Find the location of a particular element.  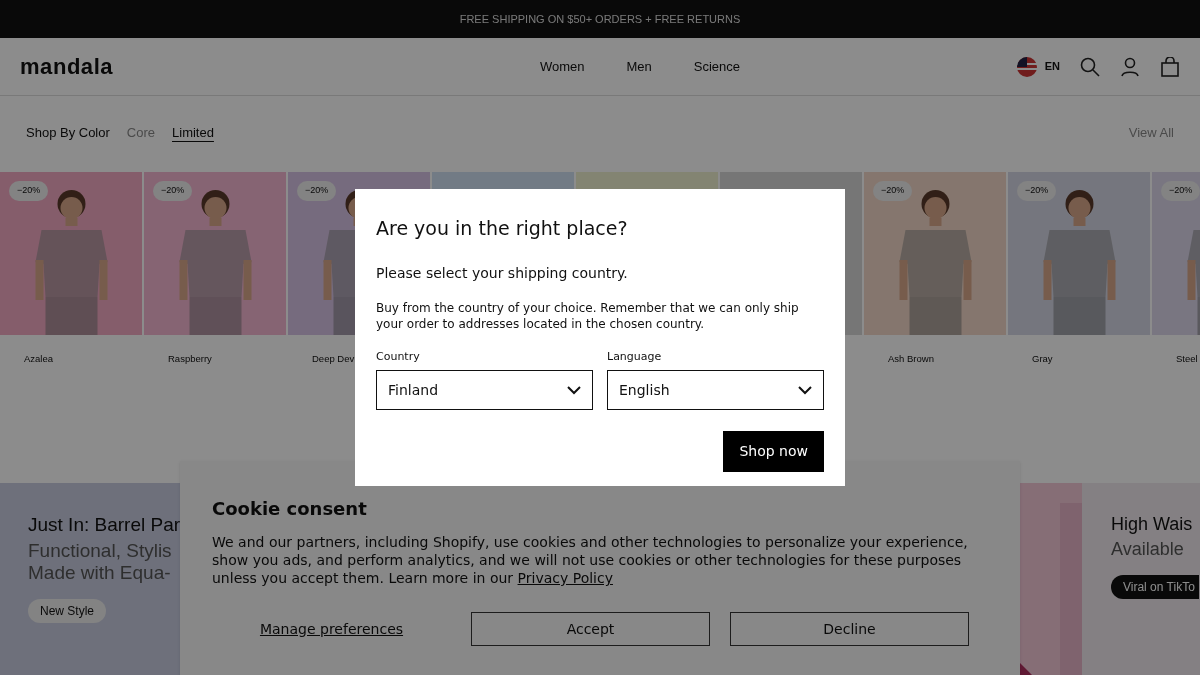

select-field: English is located at coordinates (715, 390).